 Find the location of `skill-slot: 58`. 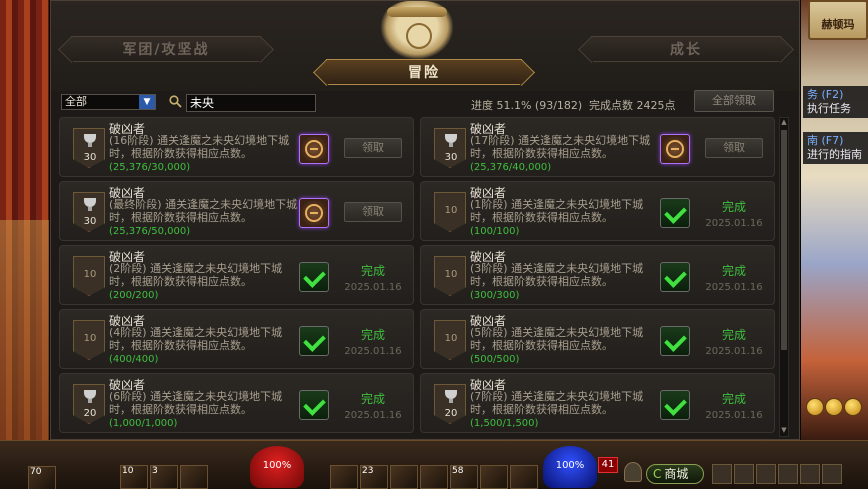

skill-slot: 58 is located at coordinates (464, 477).